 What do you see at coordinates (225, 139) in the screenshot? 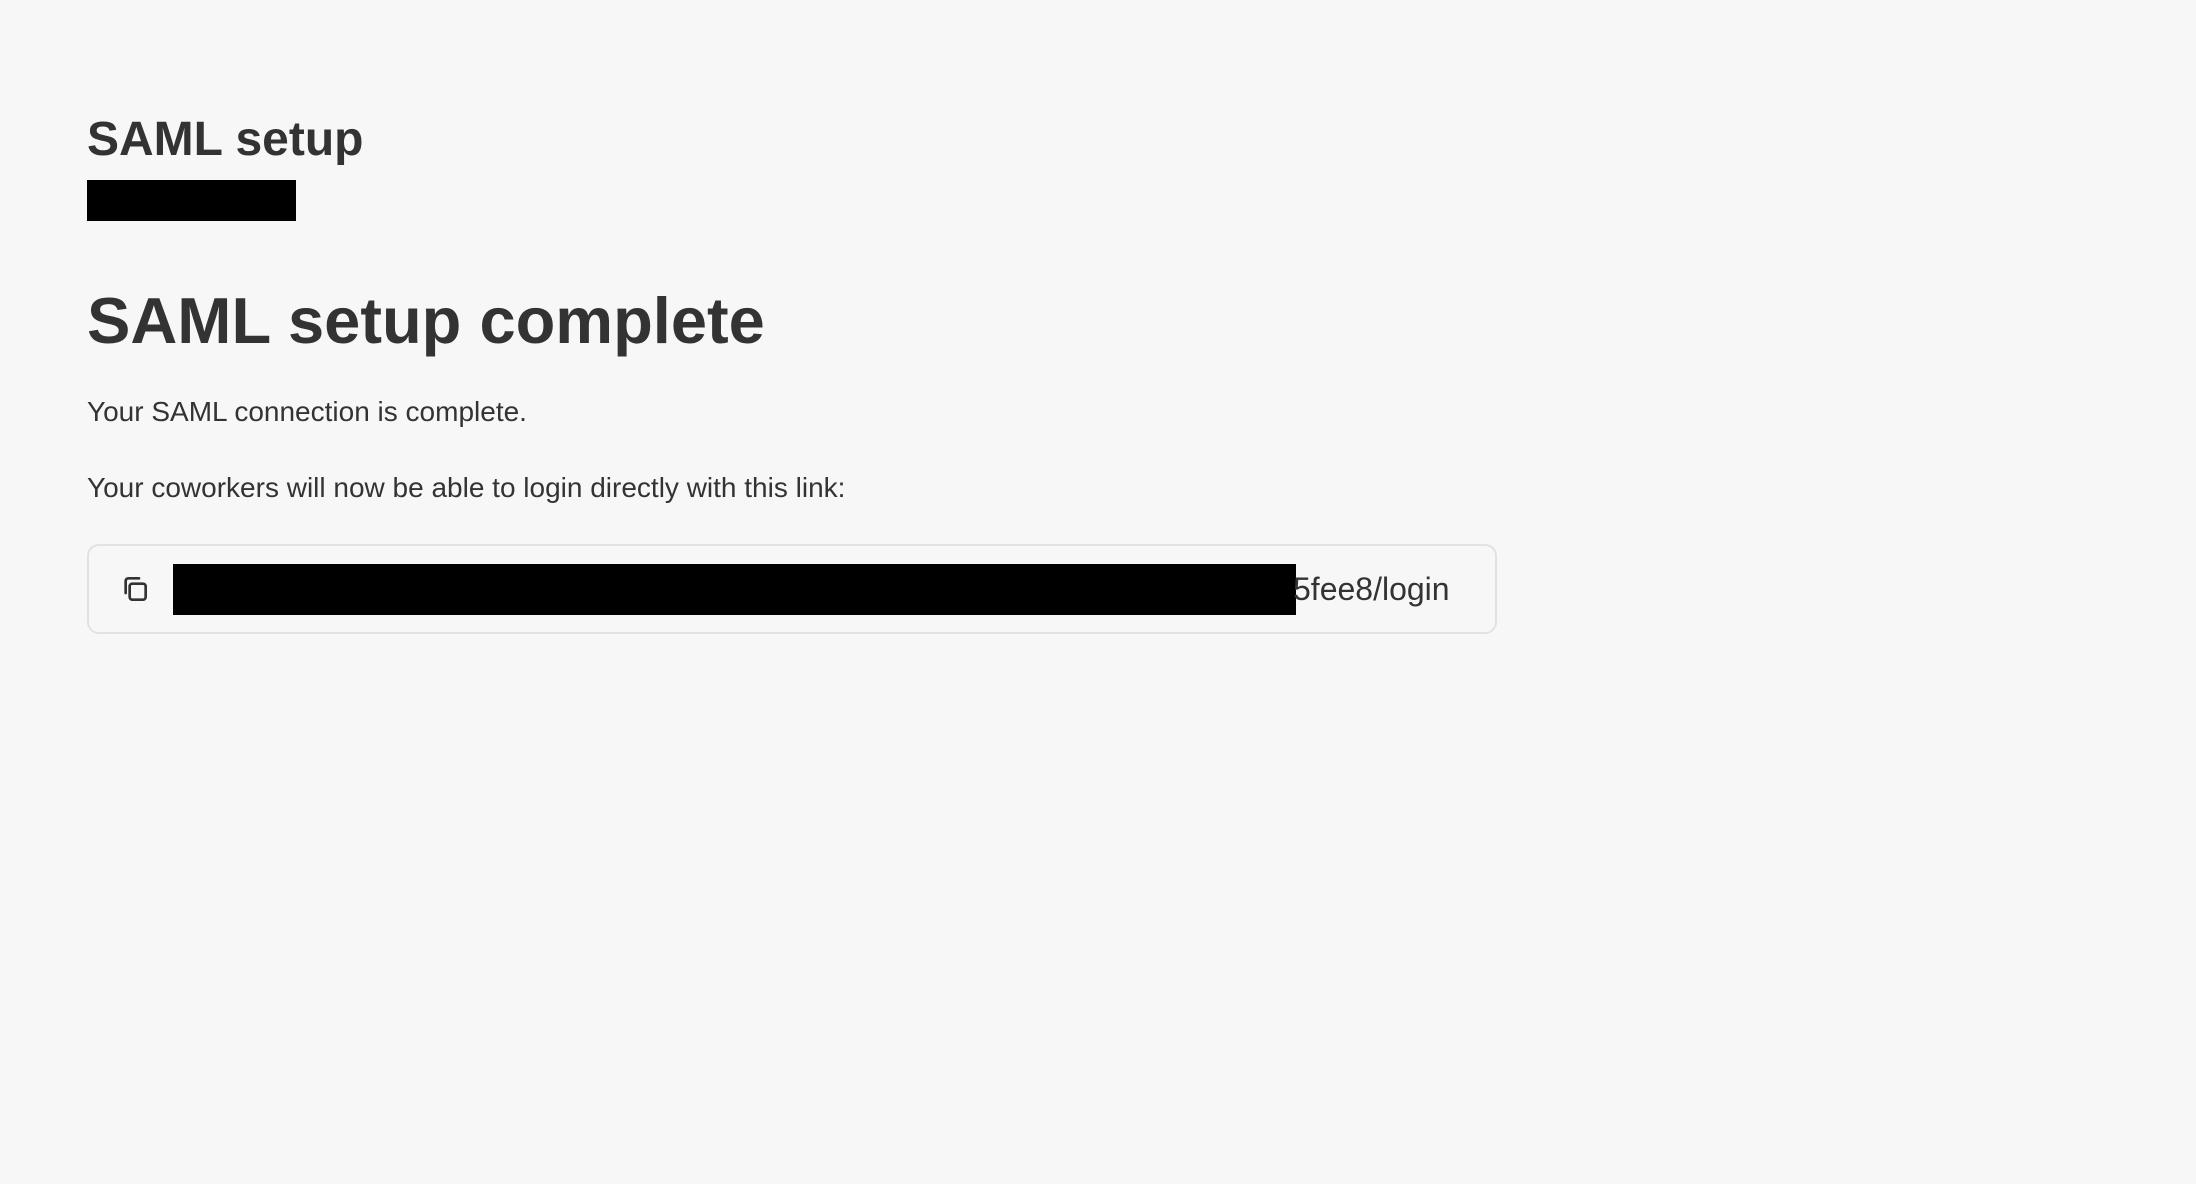
I see `page-title: SAML setup` at bounding box center [225, 139].